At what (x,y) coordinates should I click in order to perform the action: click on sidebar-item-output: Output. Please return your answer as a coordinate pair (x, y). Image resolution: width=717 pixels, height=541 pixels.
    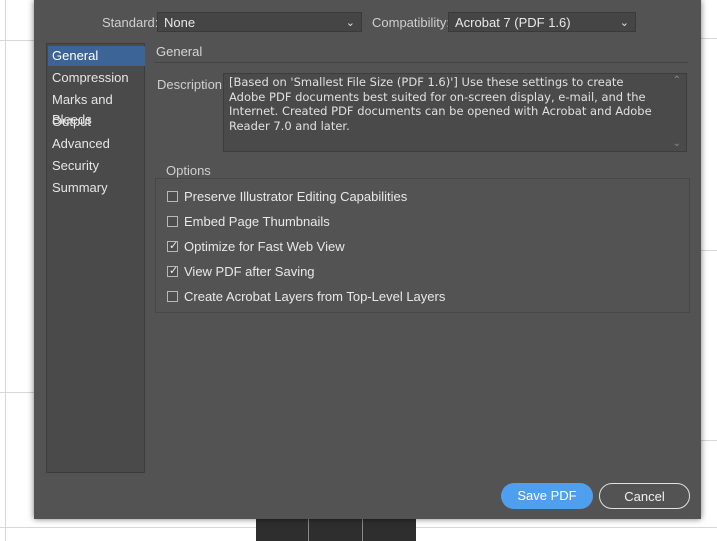
    Looking at the image, I should click on (96, 122).